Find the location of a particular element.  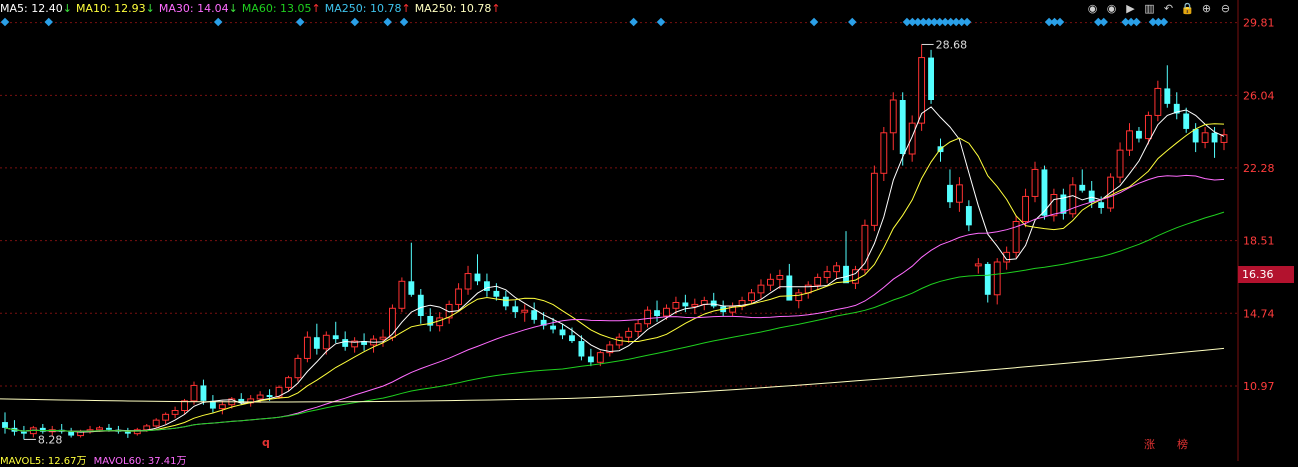

lock-icon: 🔒 is located at coordinates (1187, 8).